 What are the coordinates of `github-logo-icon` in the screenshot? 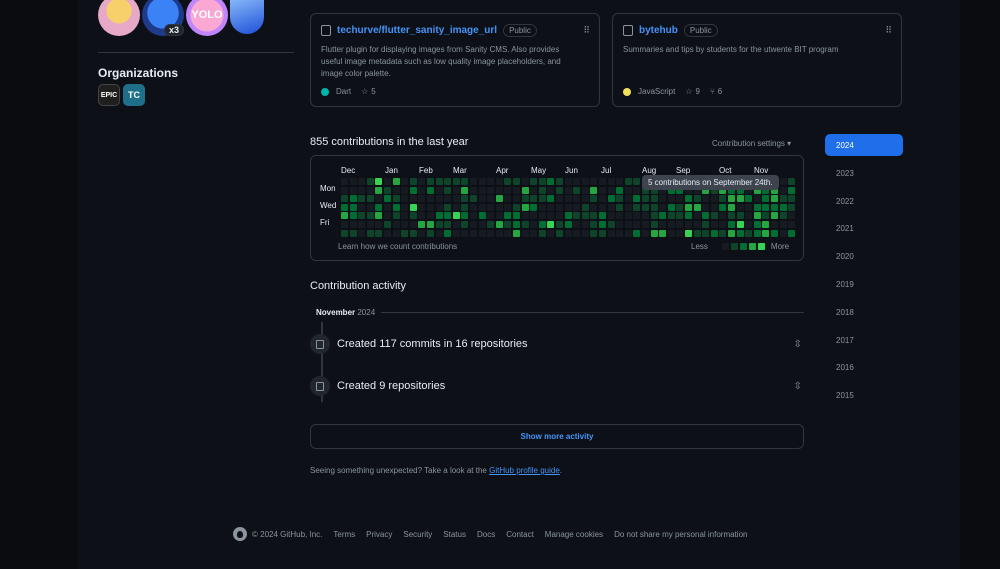 It's located at (240, 534).